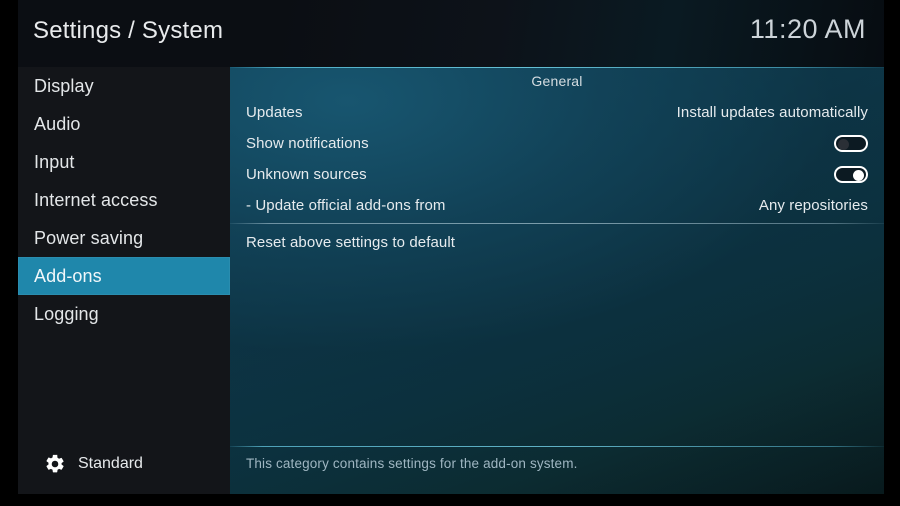 Image resolution: width=900 pixels, height=506 pixels. I want to click on sidebar-item-logging: Logging, so click(124, 314).